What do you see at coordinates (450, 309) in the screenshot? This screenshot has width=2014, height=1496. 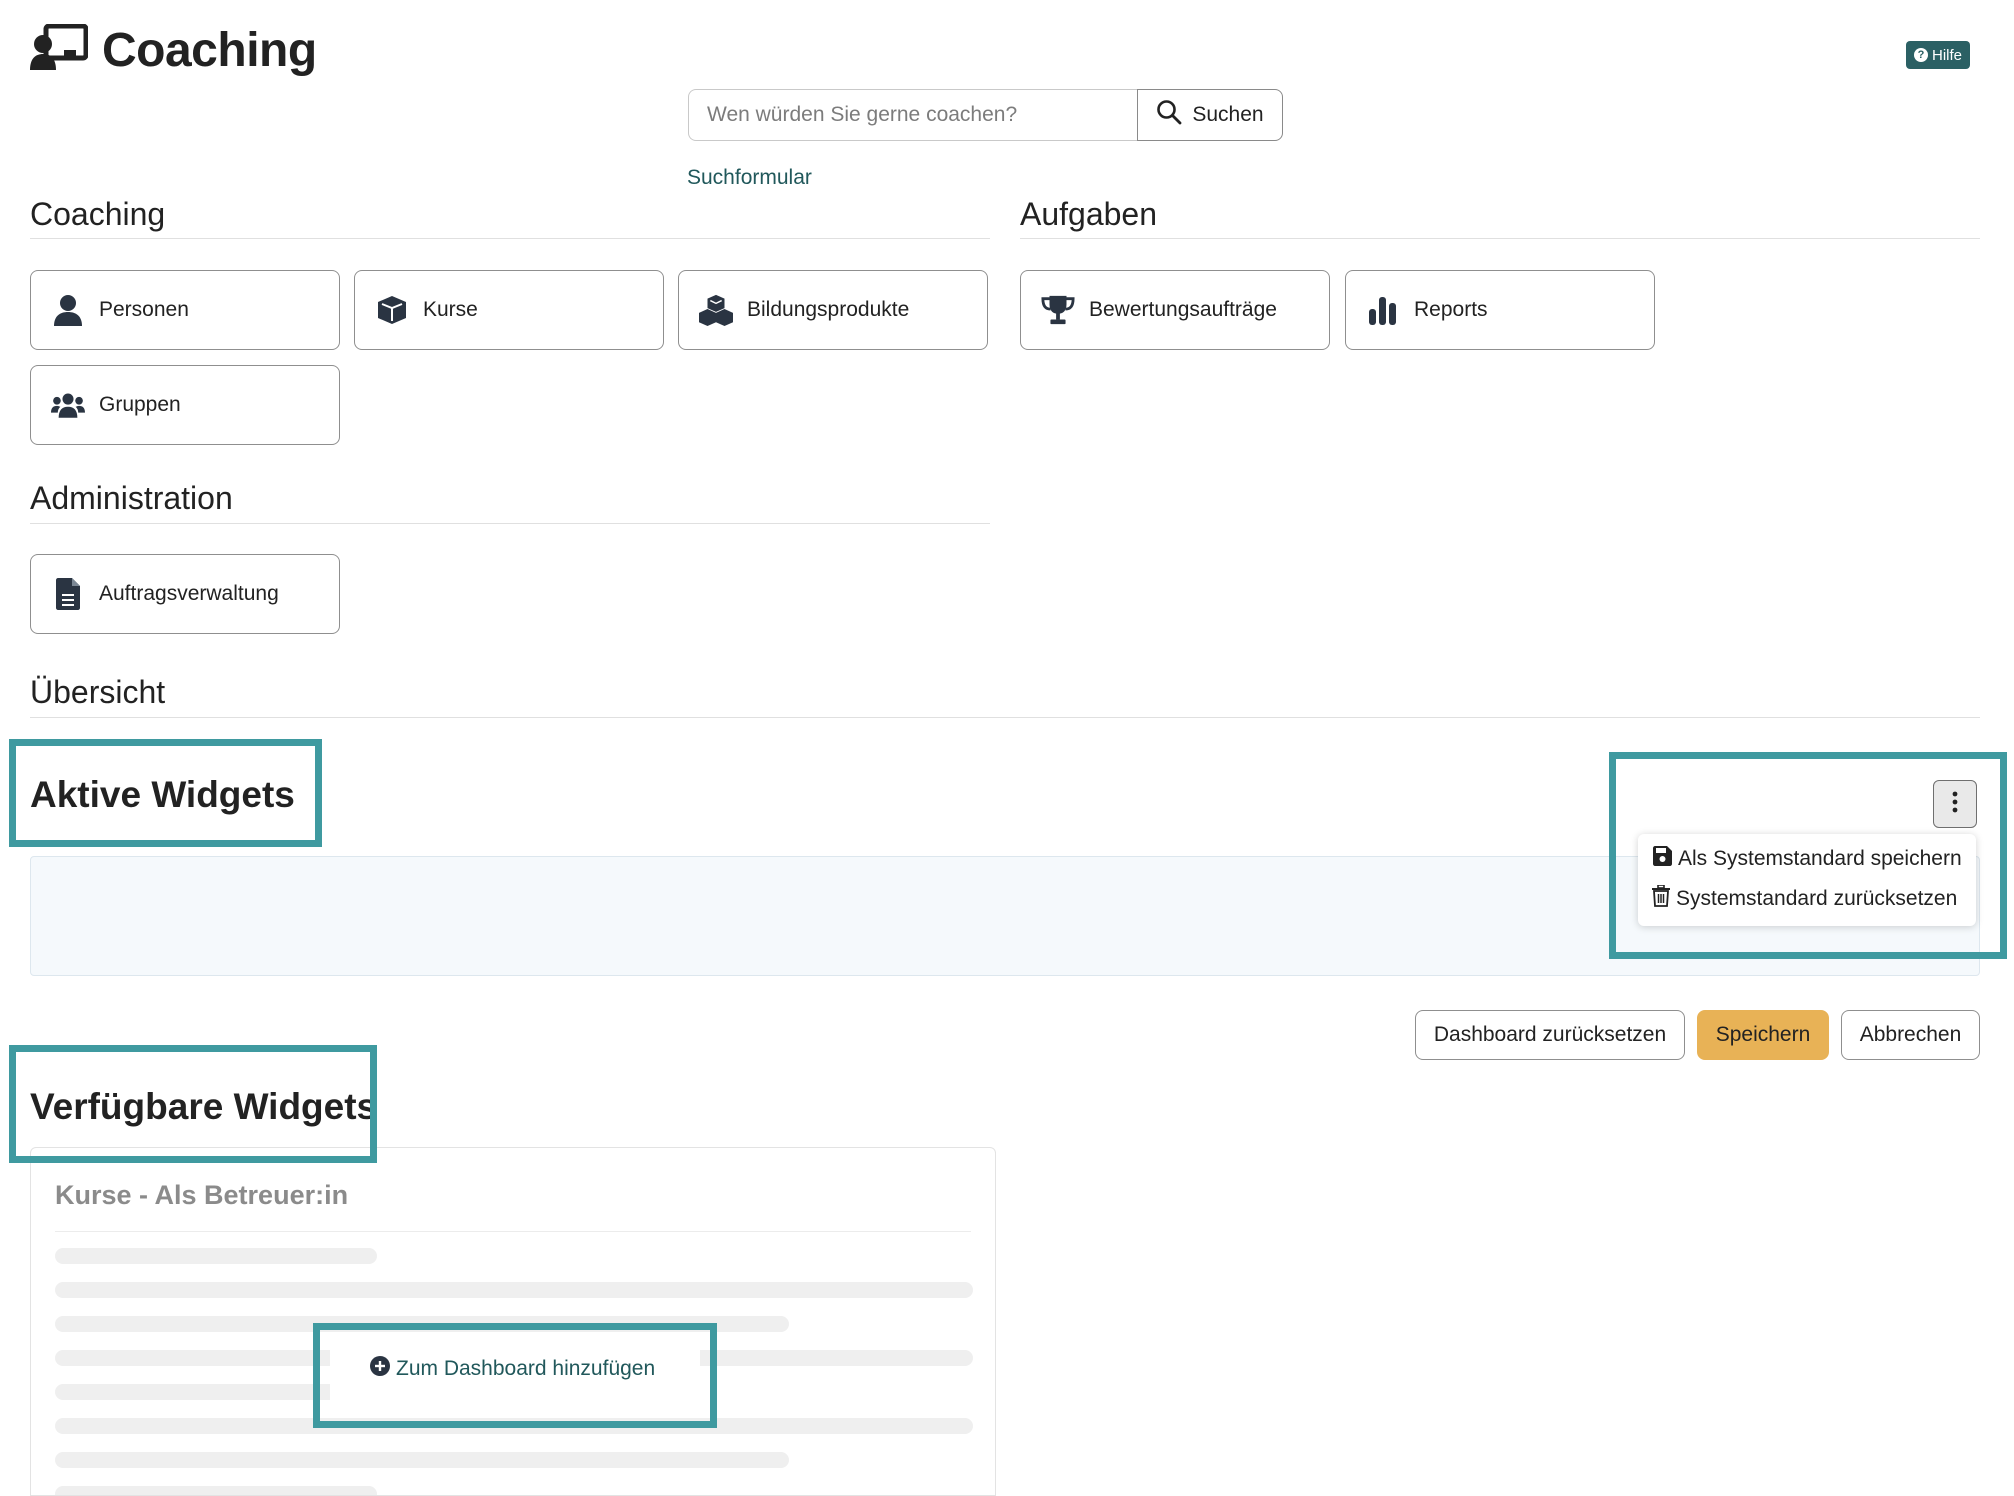 I see `tile-label: Kurse` at bounding box center [450, 309].